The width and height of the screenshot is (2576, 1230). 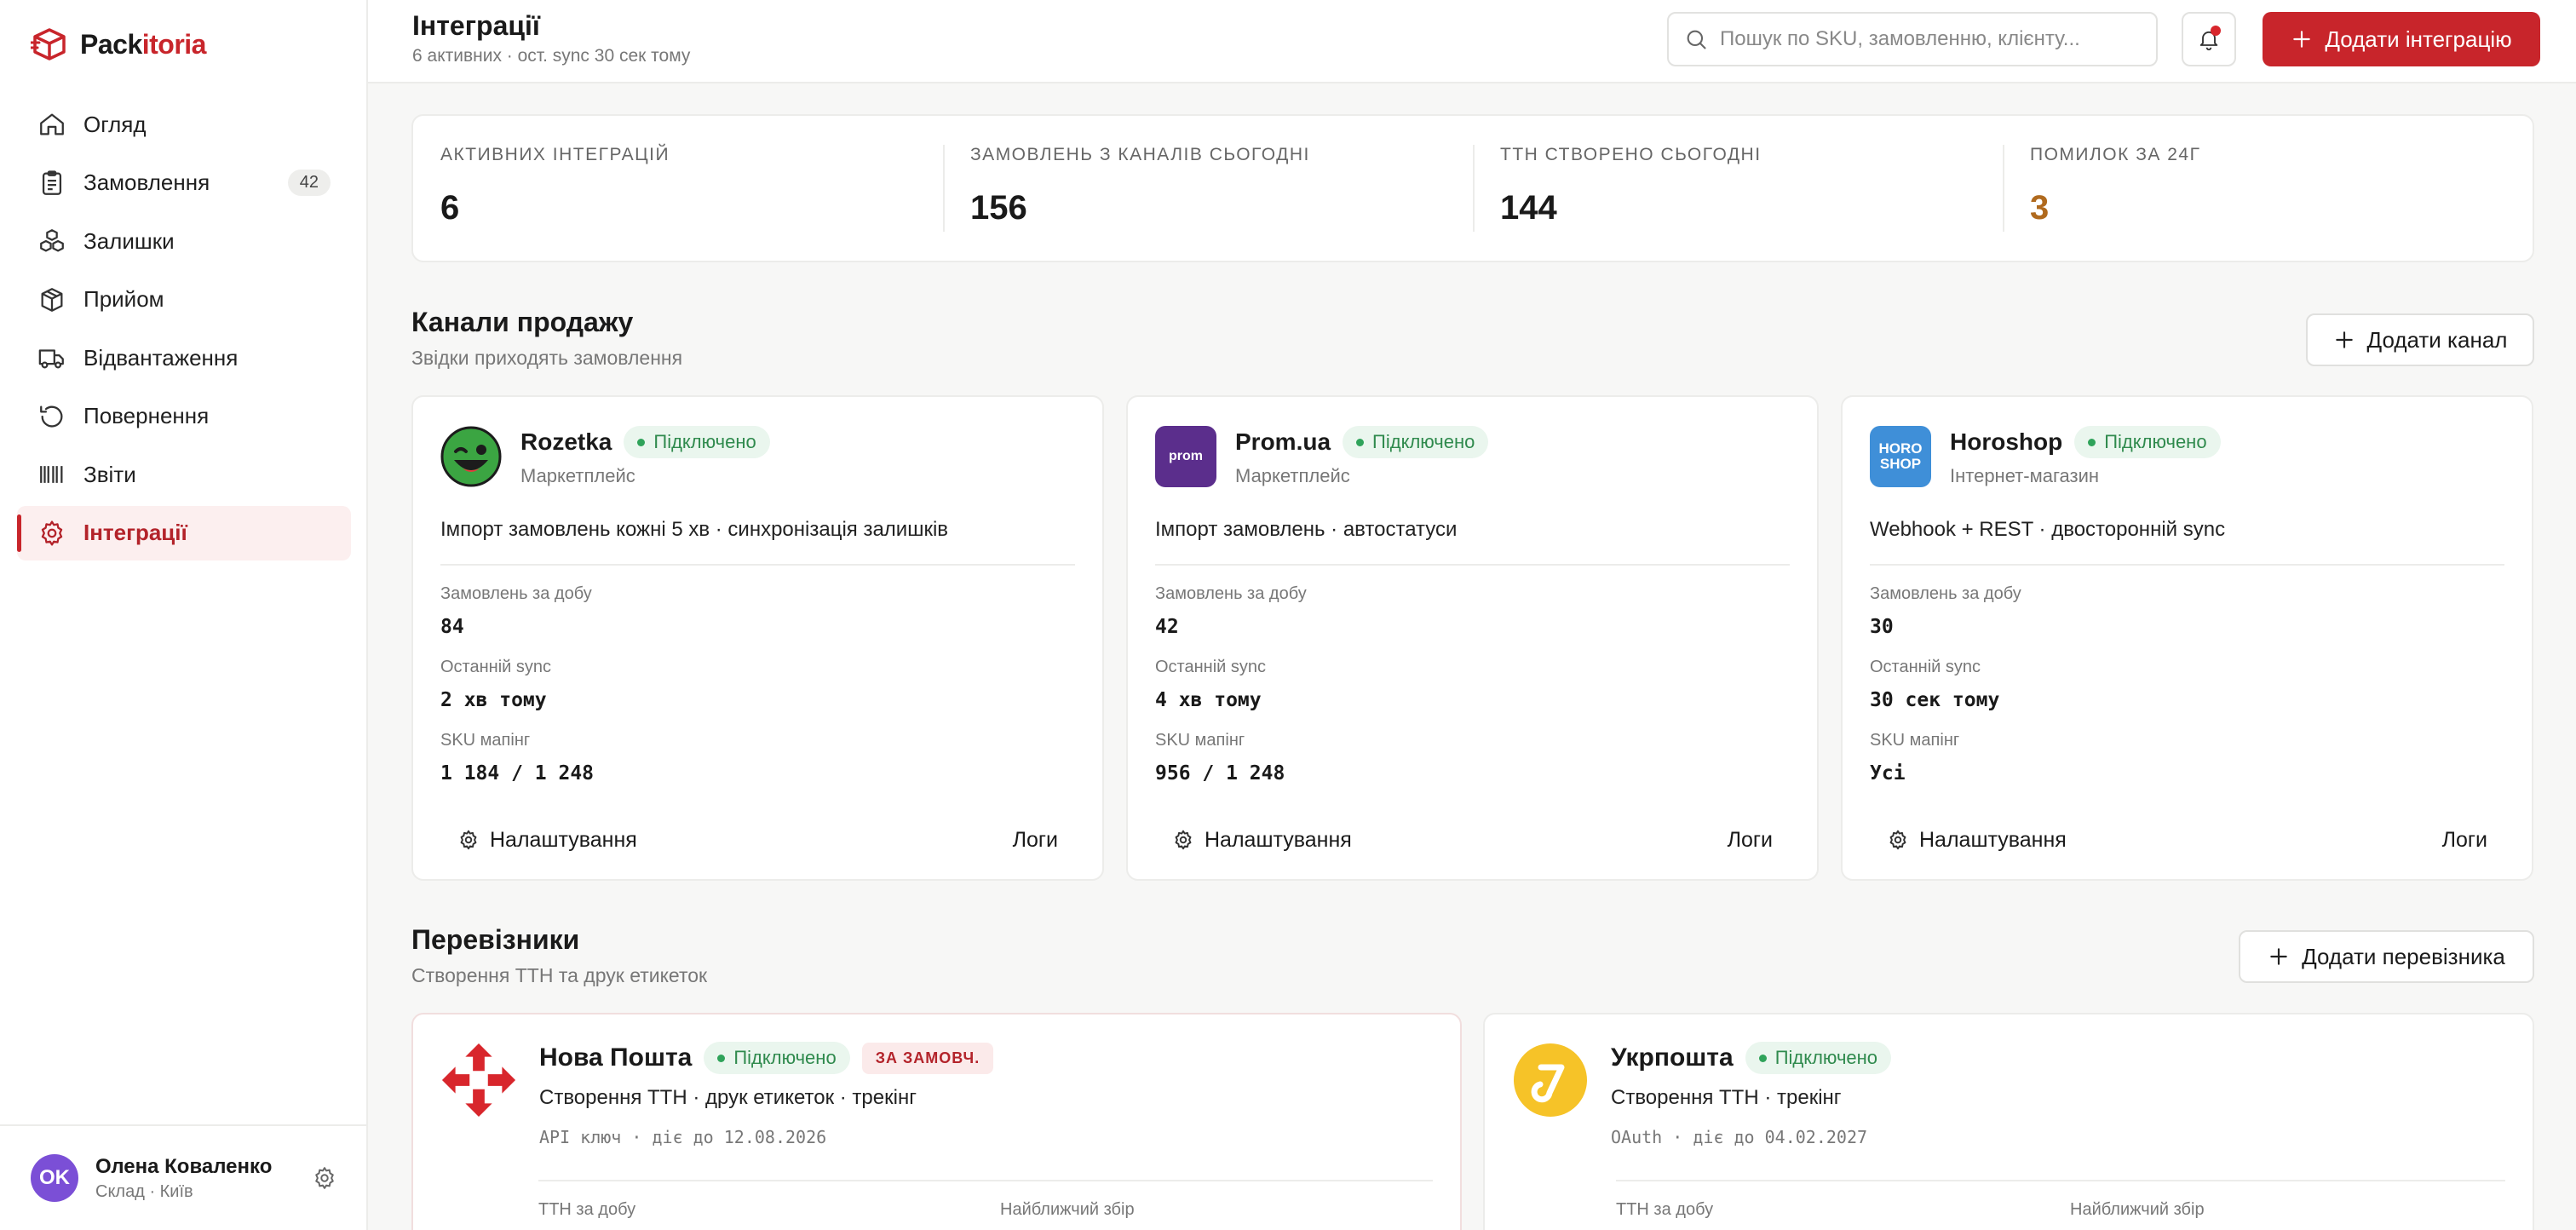 What do you see at coordinates (325, 1178) in the screenshot?
I see `user-settings-gear-icon` at bounding box center [325, 1178].